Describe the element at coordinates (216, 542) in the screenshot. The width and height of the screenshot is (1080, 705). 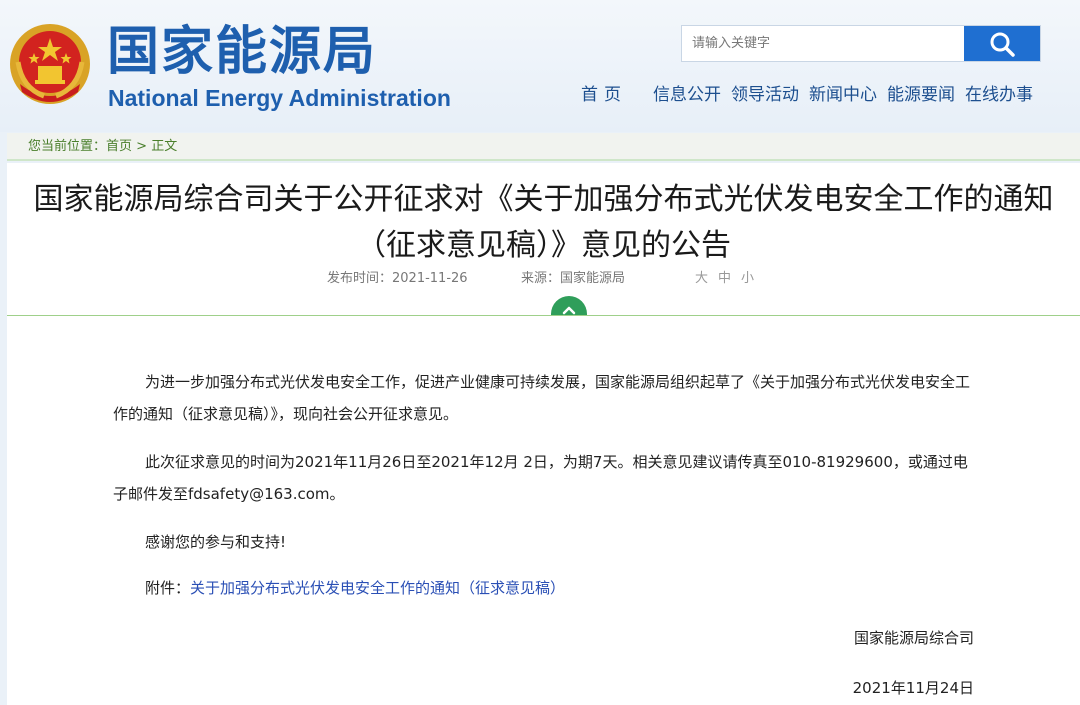
I see `paragraph: 感谢您的参与和支持!` at that location.